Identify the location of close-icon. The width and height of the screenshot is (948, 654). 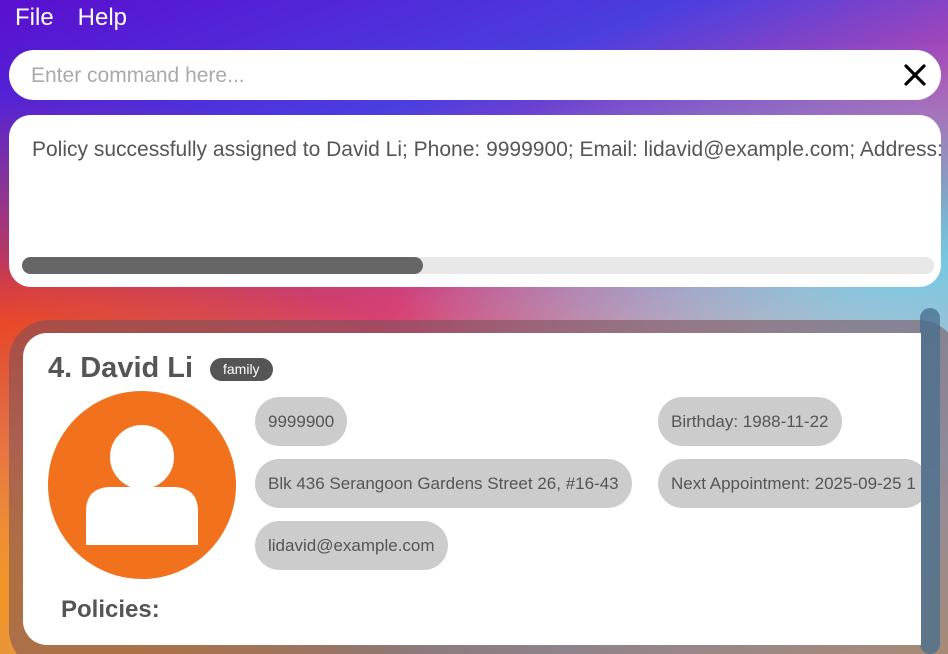
(915, 75).